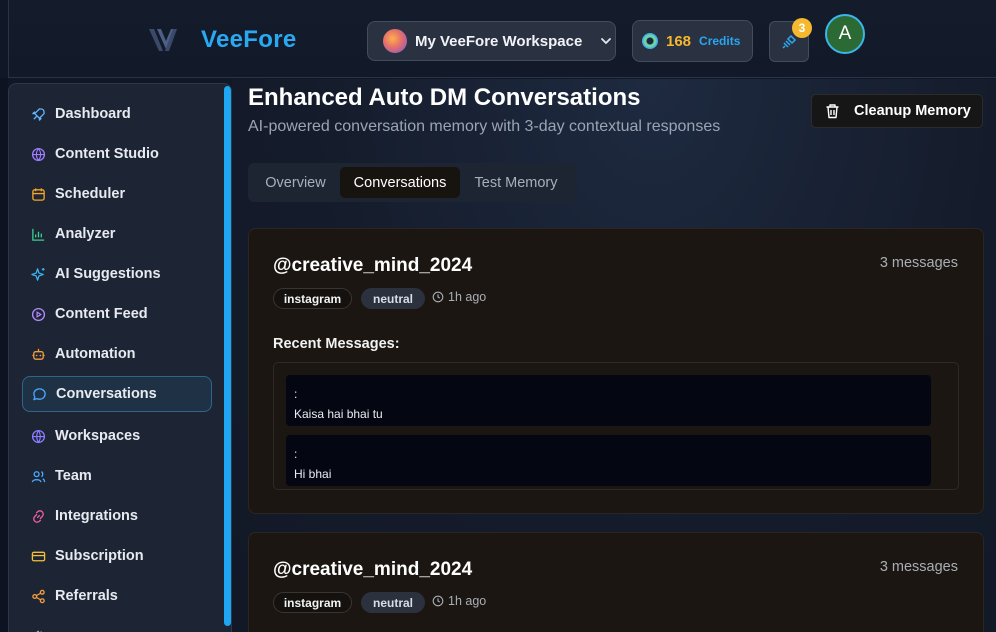 The image size is (996, 632). What do you see at coordinates (38, 596) in the screenshot?
I see `share-icon` at bounding box center [38, 596].